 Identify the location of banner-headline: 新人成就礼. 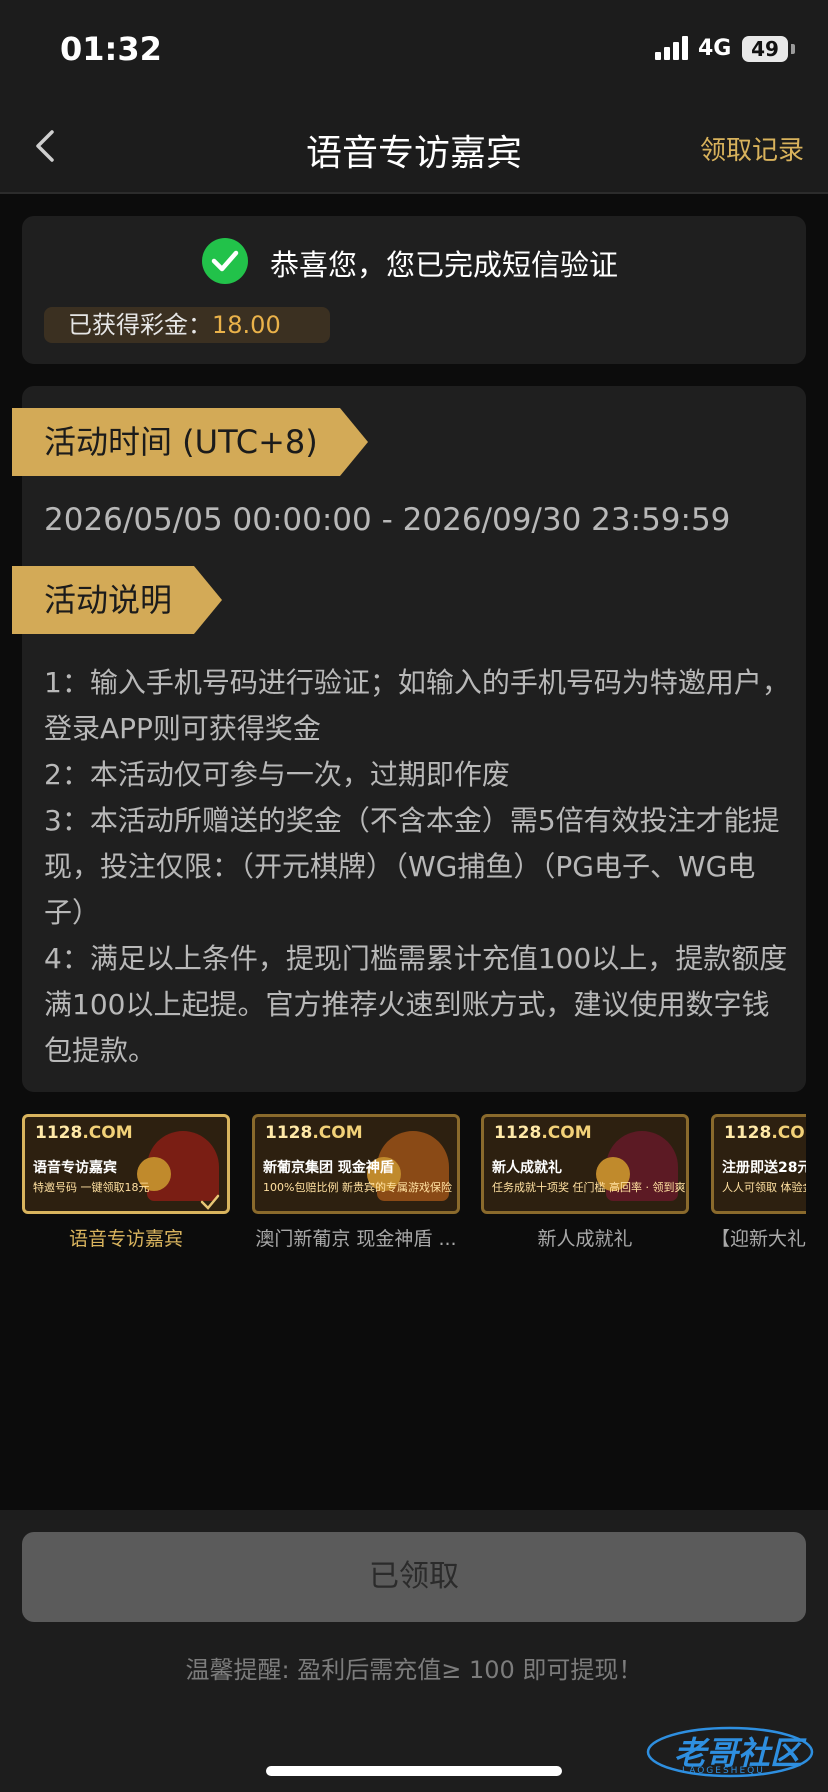
(527, 1168).